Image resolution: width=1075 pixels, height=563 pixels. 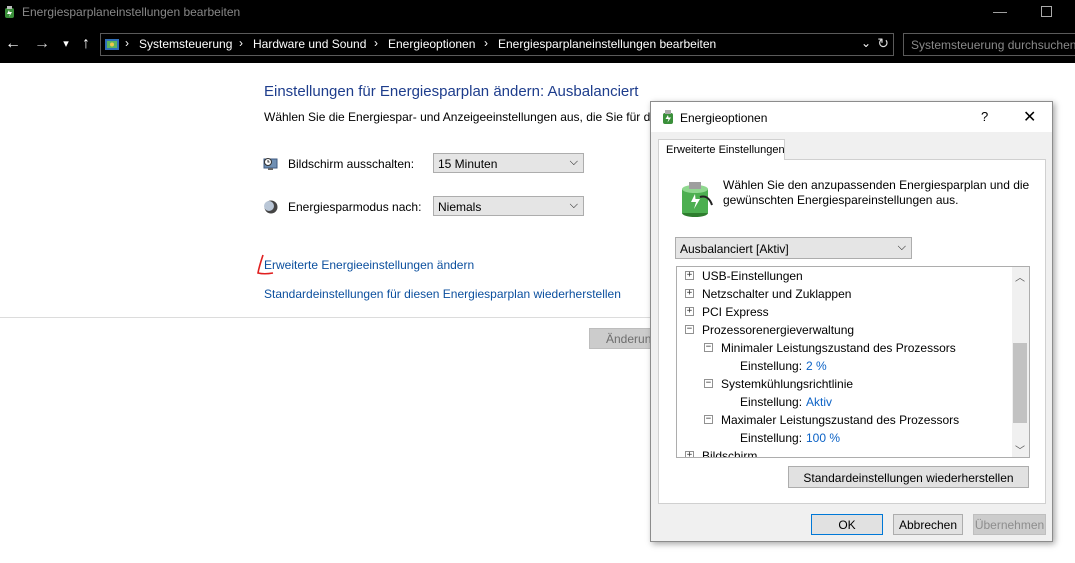 I want to click on window-title: Energiesparplaneinstellungen bearbeiten, so click(x=131, y=12).